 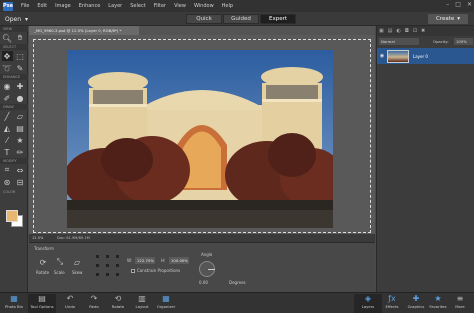 What do you see at coordinates (278, 19) in the screenshot?
I see `tab-expert: Expert` at bounding box center [278, 19].